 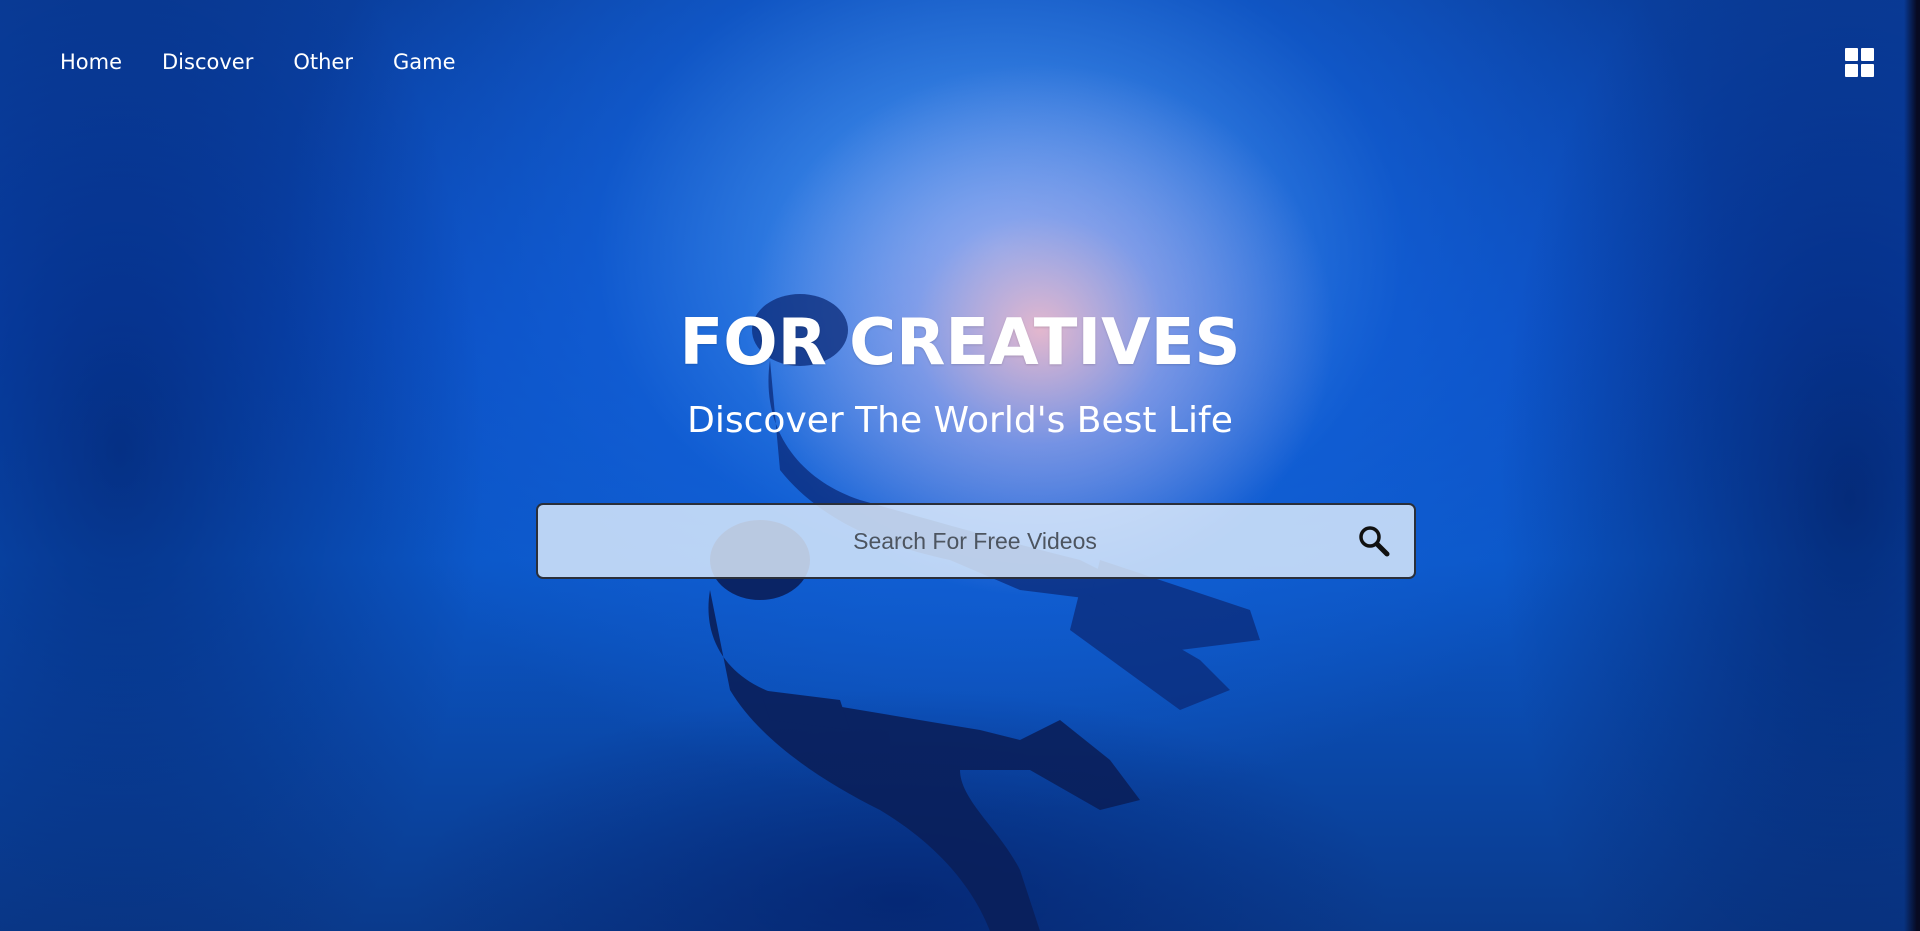 What do you see at coordinates (424, 62) in the screenshot?
I see `nav-item-game: Game` at bounding box center [424, 62].